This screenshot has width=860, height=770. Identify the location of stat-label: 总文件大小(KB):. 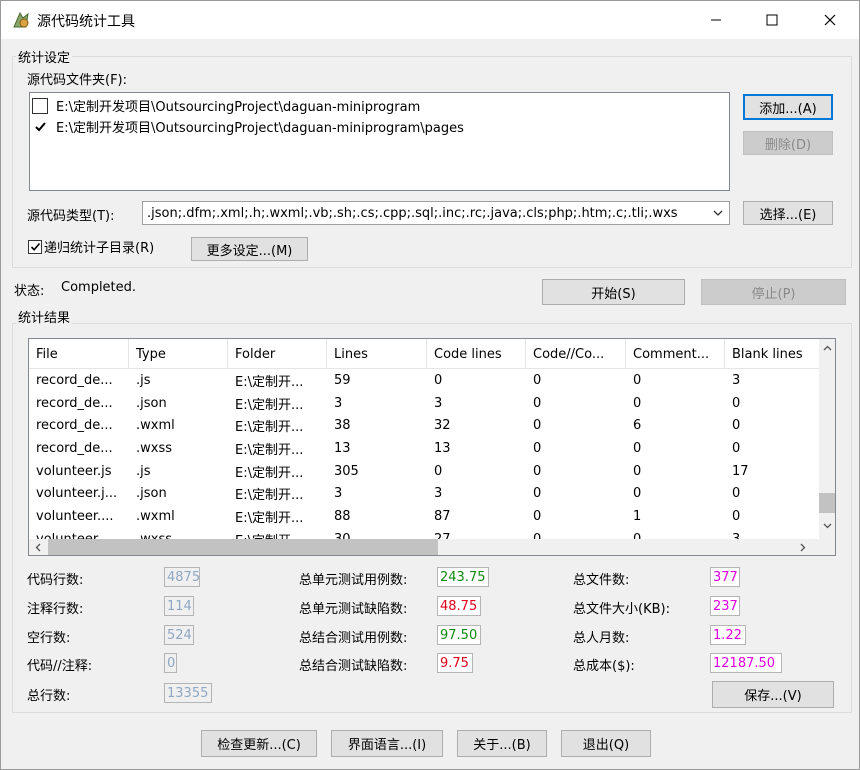
(621, 609).